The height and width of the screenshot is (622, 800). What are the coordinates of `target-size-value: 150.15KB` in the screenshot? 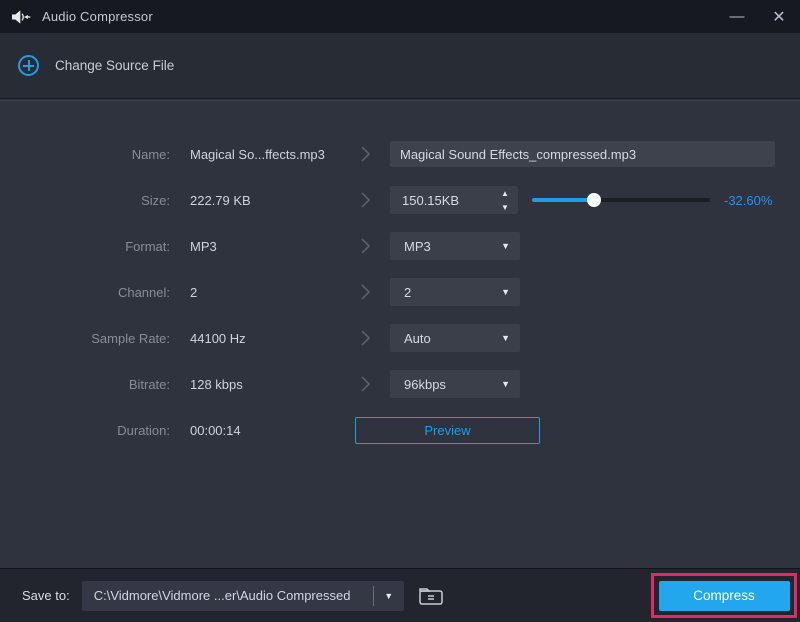 It's located at (431, 200).